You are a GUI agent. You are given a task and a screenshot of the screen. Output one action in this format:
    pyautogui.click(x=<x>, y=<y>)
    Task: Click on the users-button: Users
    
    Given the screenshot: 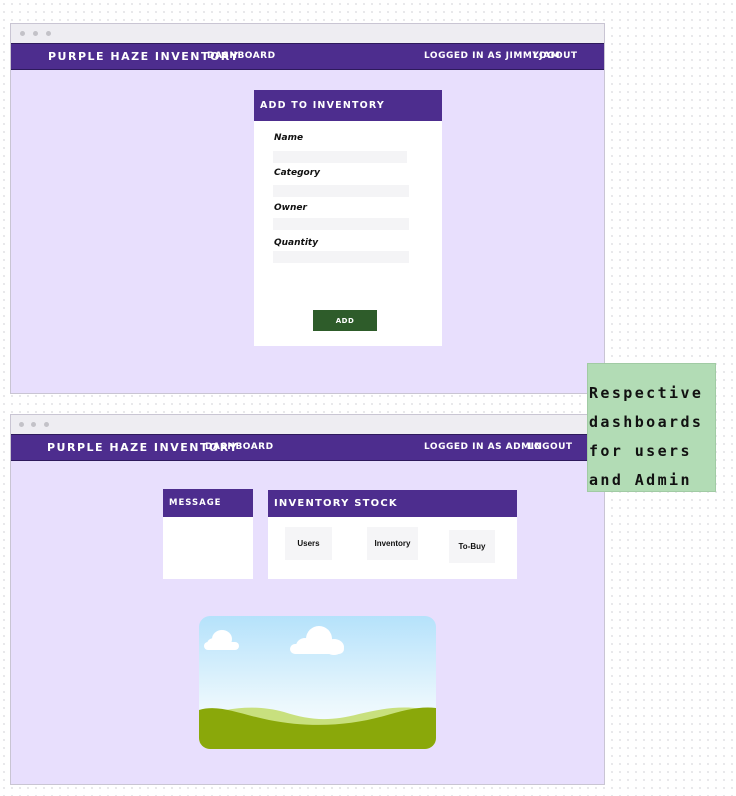 What is the action you would take?
    pyautogui.click(x=308, y=543)
    